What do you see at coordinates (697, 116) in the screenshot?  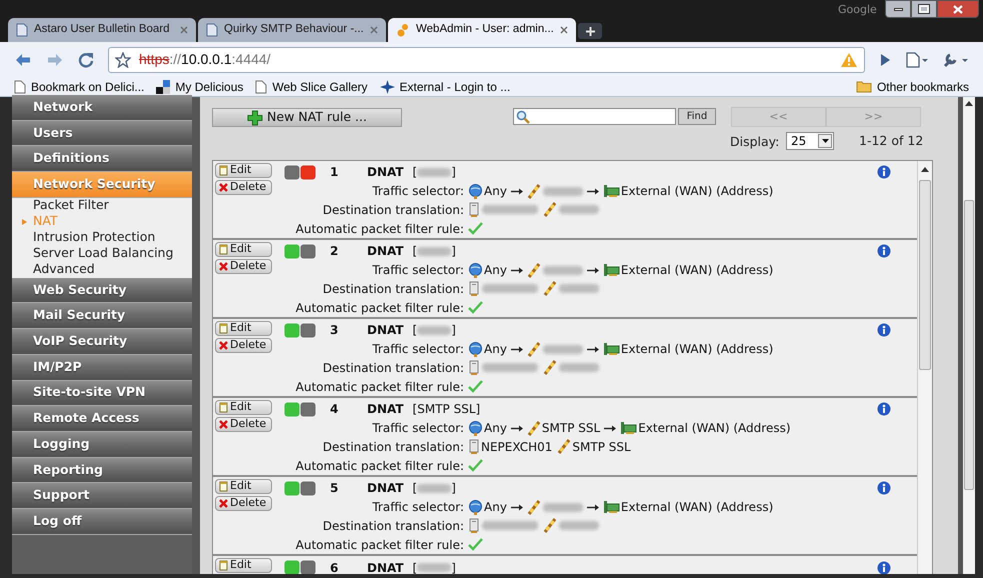 I see `find-button: Find` at bounding box center [697, 116].